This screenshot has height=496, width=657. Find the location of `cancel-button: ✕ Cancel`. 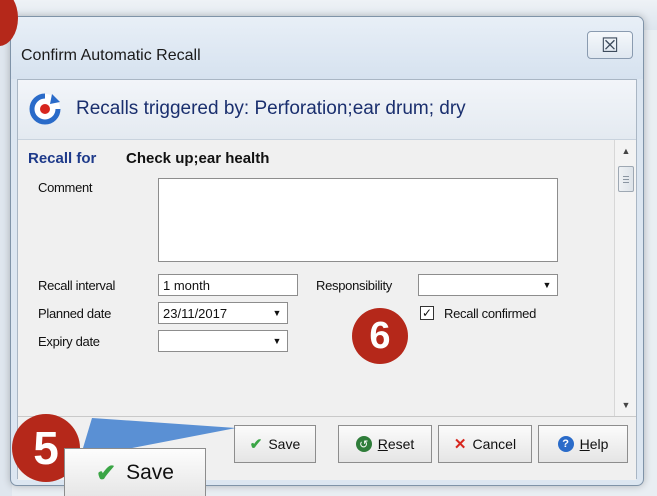

cancel-button: ✕ Cancel is located at coordinates (485, 444).